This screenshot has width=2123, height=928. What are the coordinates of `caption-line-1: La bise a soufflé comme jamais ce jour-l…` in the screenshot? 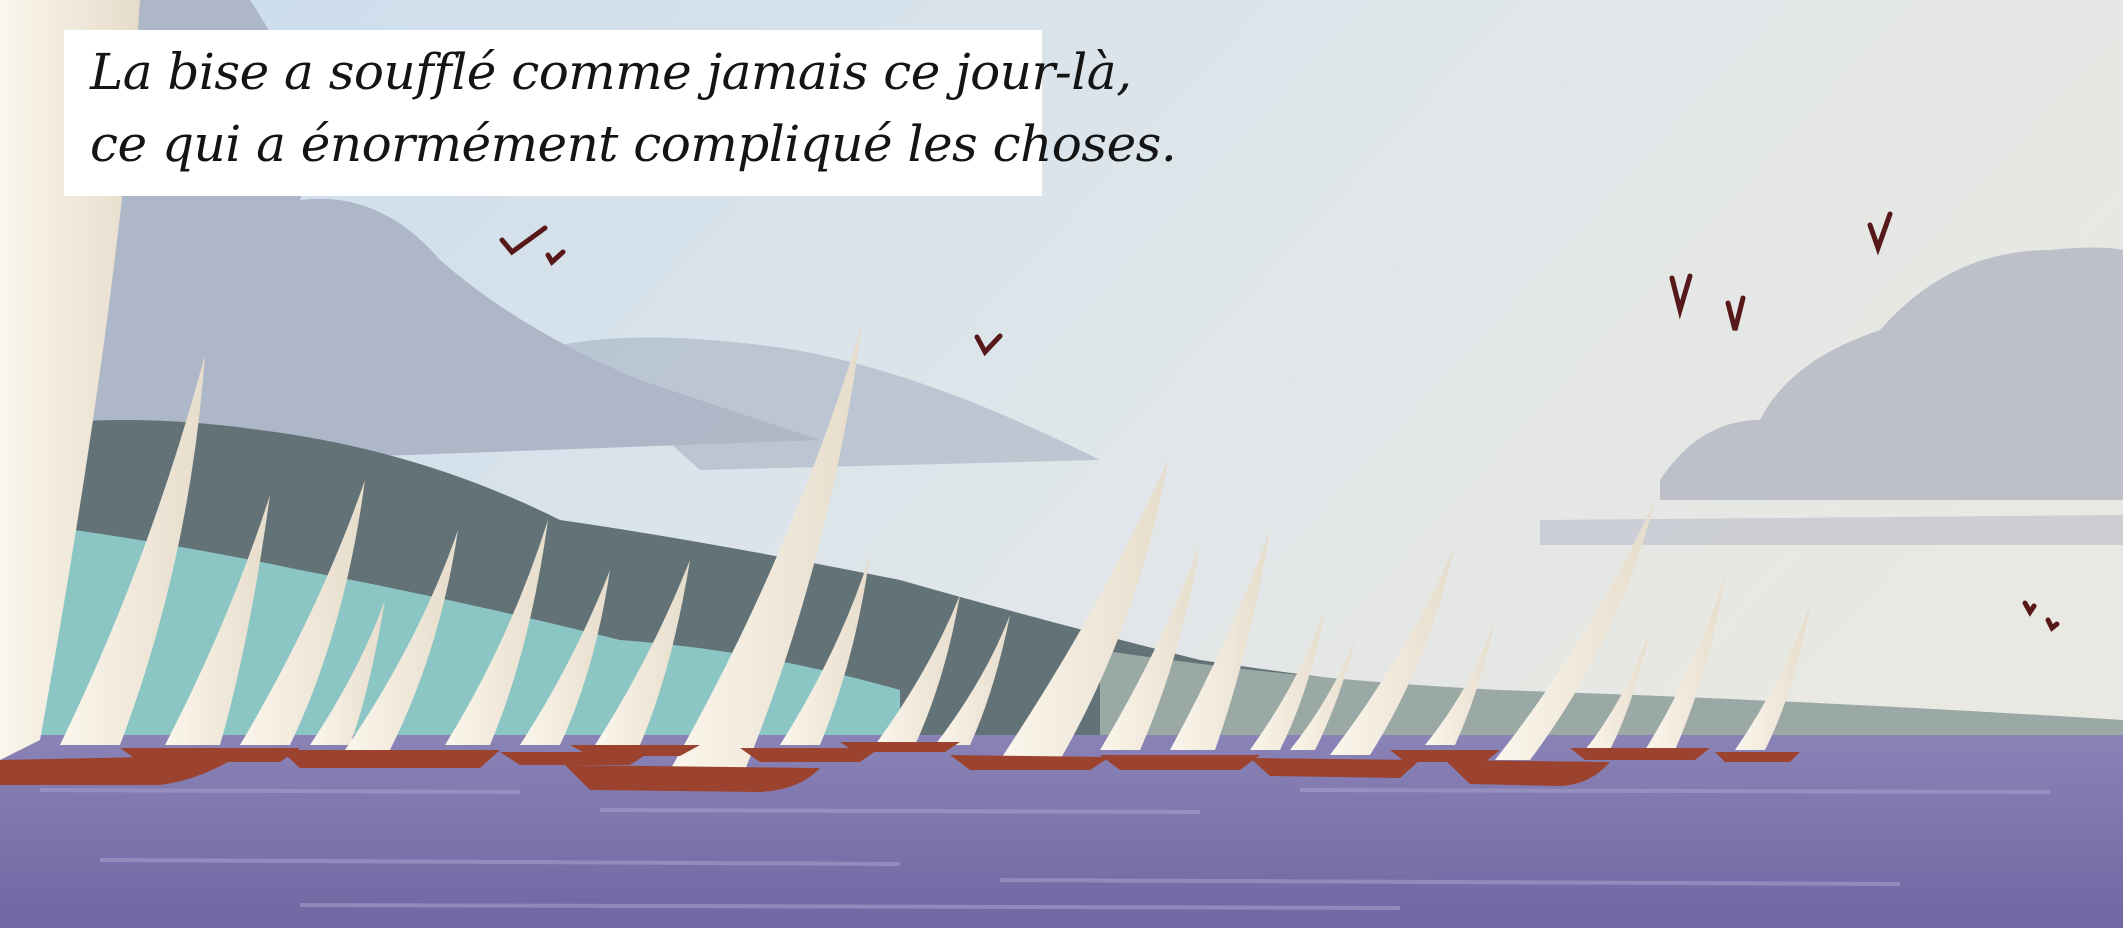 It's located at (611, 72).